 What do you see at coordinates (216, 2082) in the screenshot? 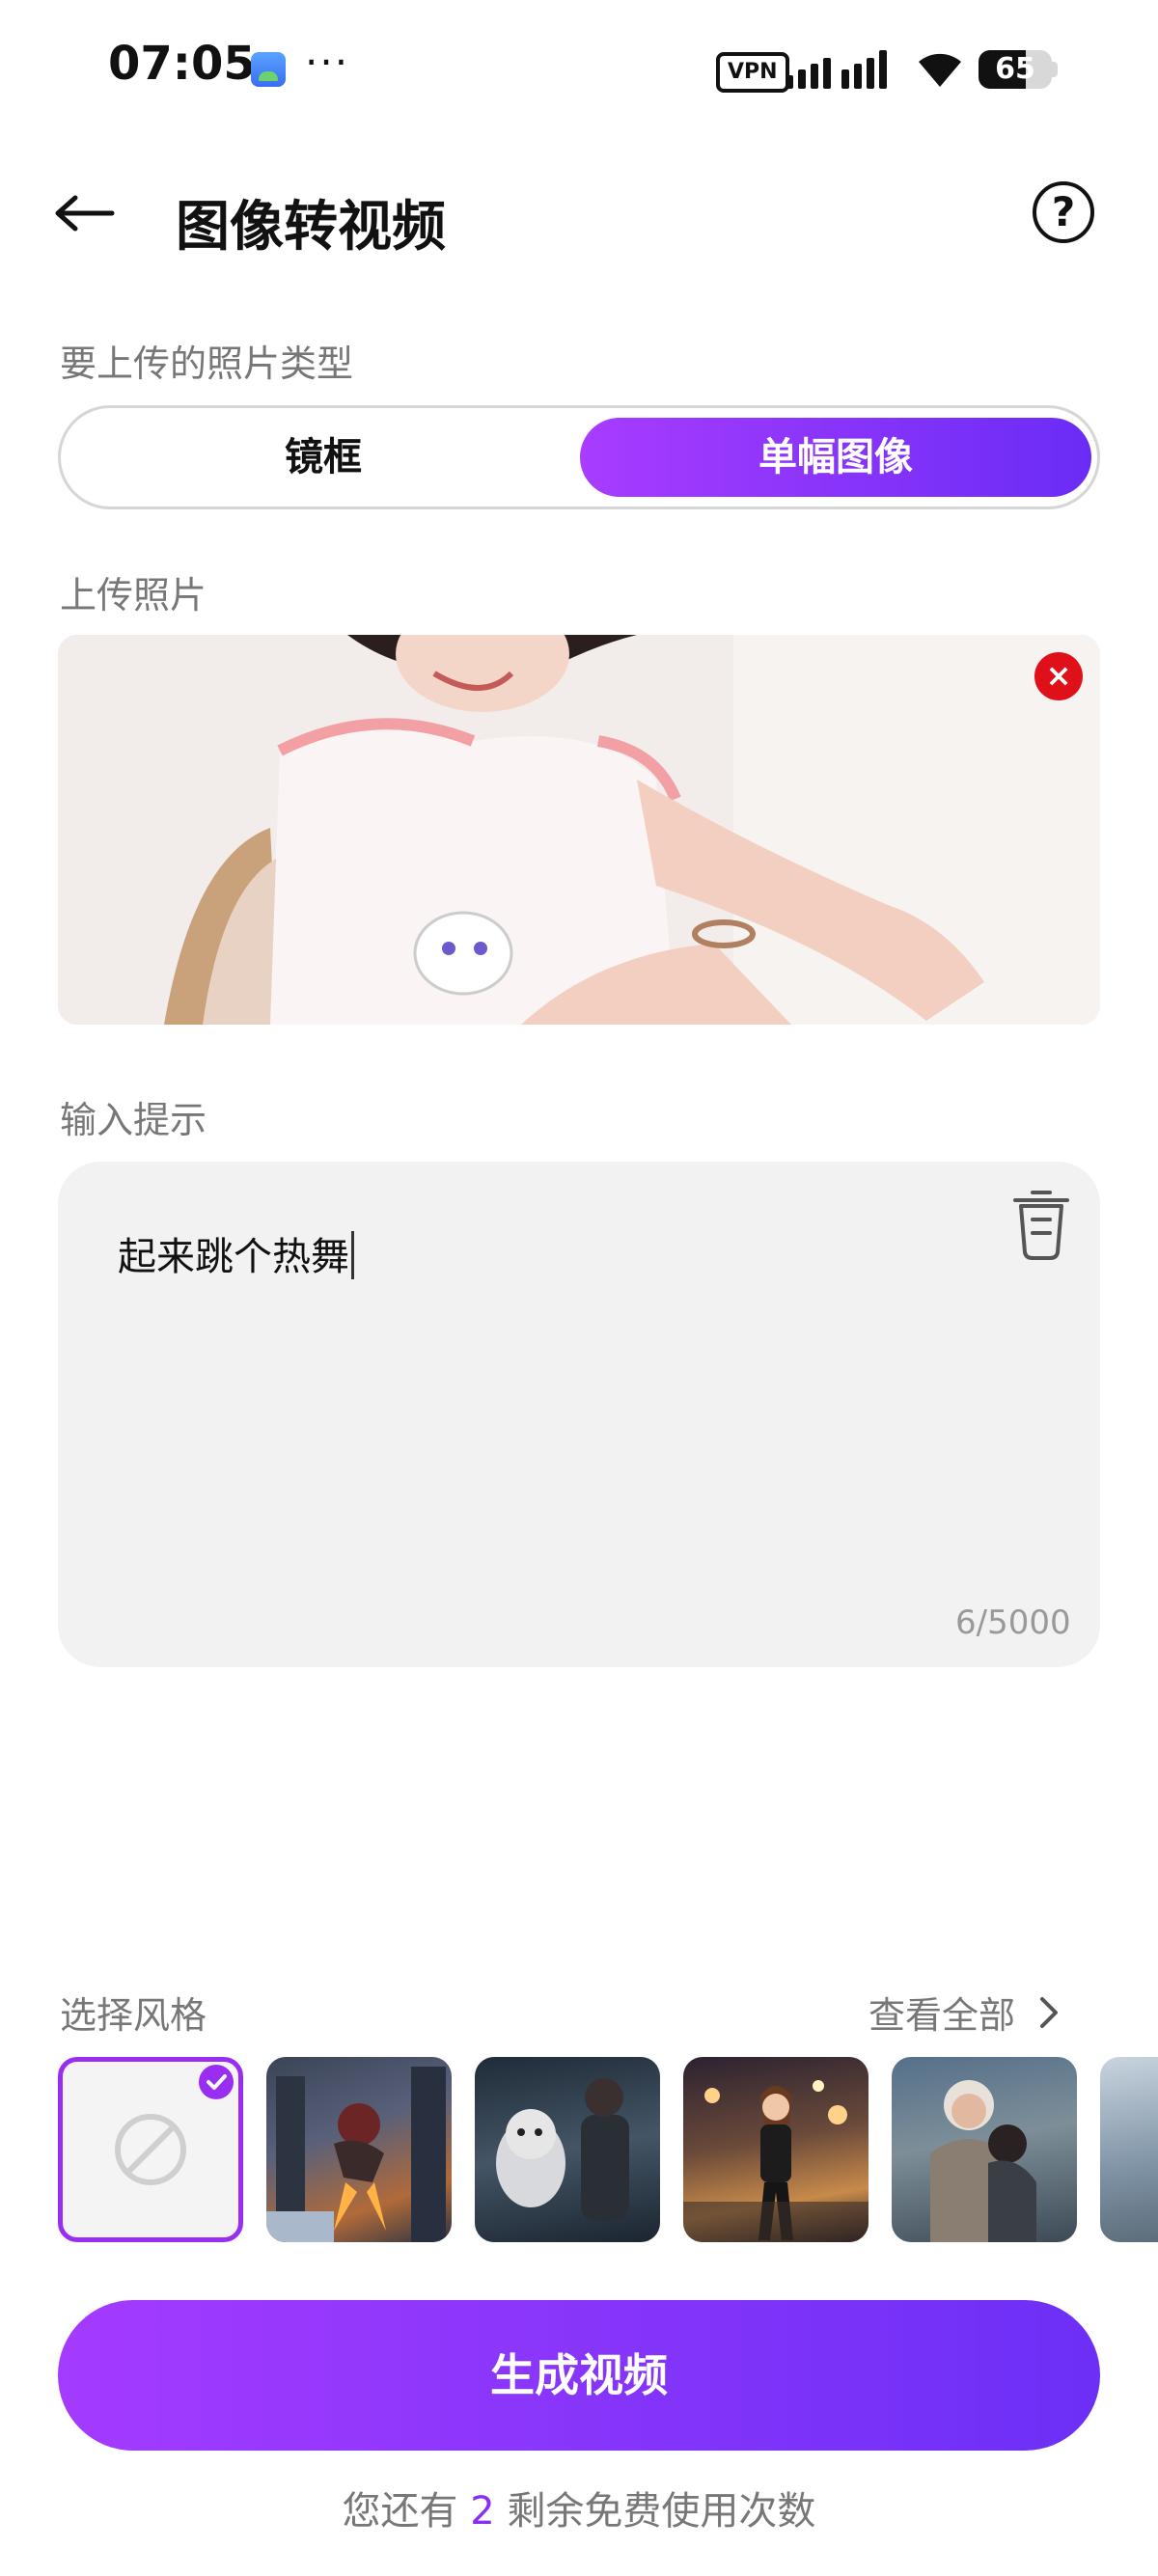
I see `selected-check-icon` at bounding box center [216, 2082].